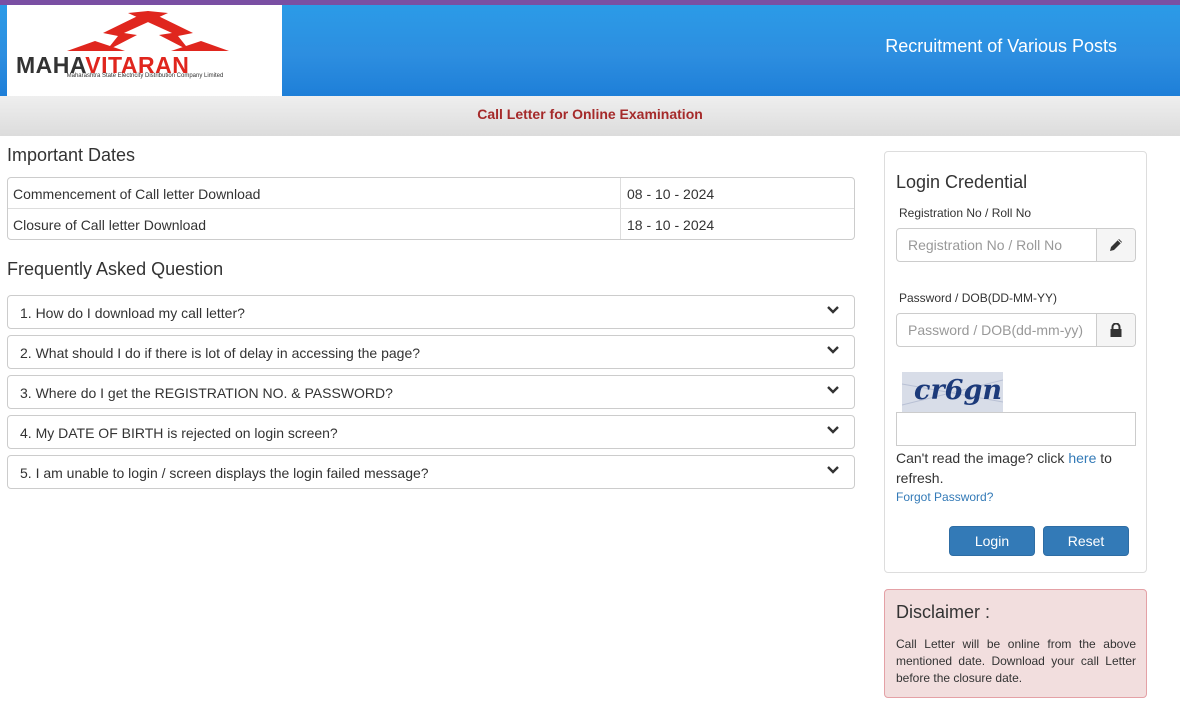 This screenshot has height=719, width=1180. What do you see at coordinates (958, 390) in the screenshot?
I see `captcha-text: cr6gn` at bounding box center [958, 390].